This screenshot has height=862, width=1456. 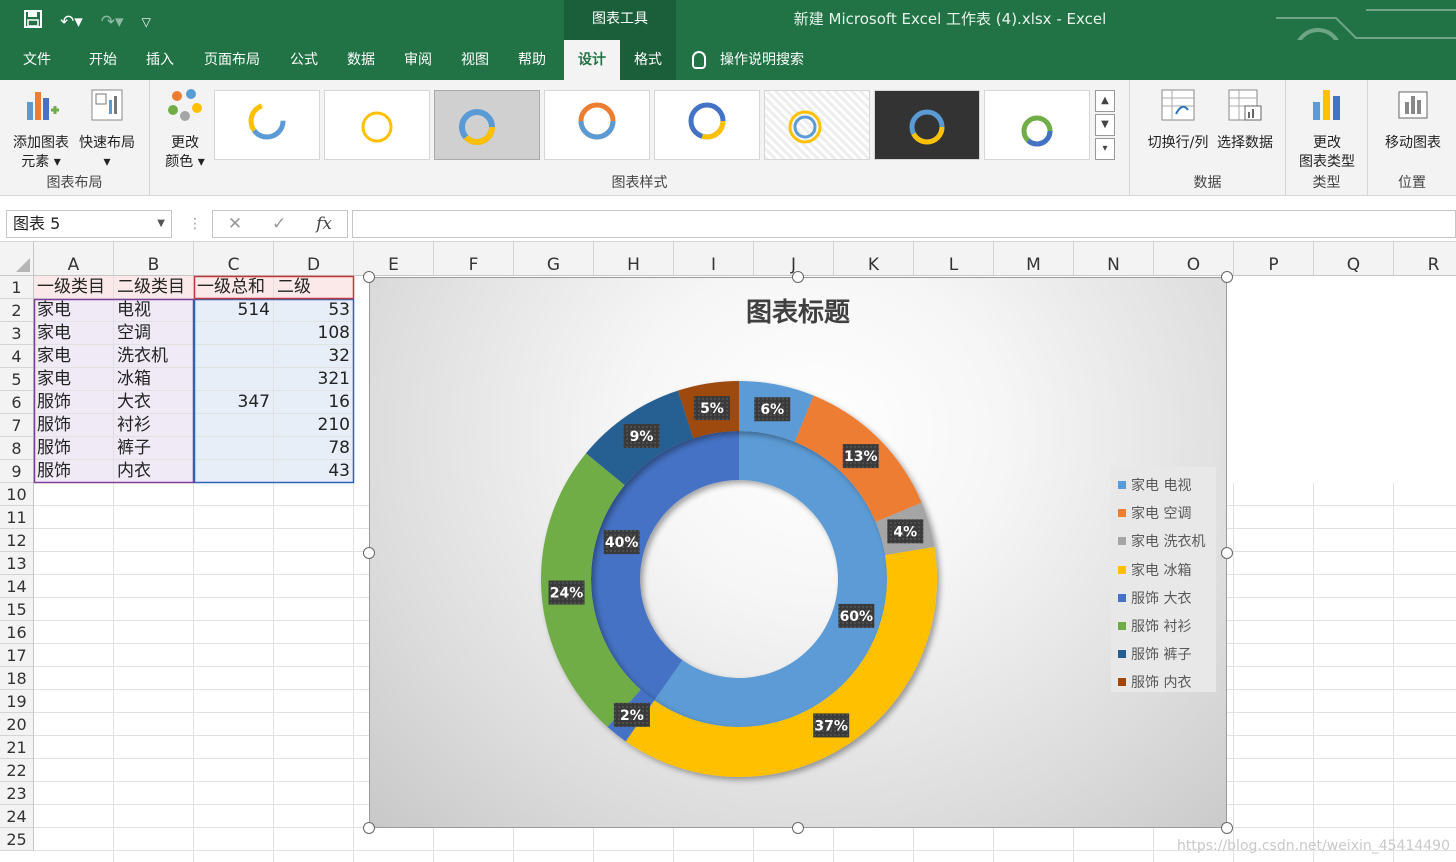 I want to click on cancel-icon: ✕, so click(x=235, y=224).